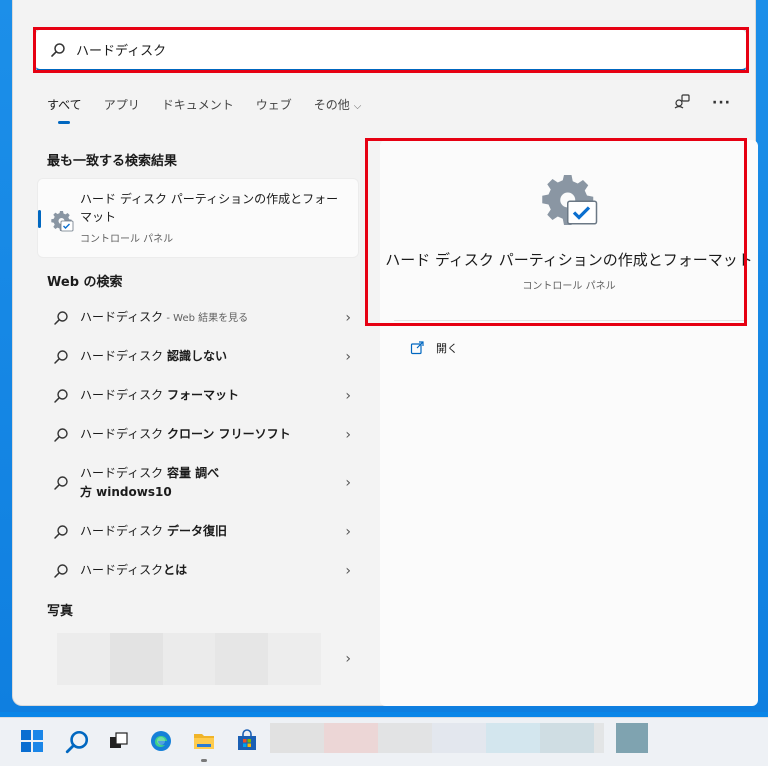 The height and width of the screenshot is (766, 768). Describe the element at coordinates (682, 103) in the screenshot. I see `account-switch-icon` at that location.